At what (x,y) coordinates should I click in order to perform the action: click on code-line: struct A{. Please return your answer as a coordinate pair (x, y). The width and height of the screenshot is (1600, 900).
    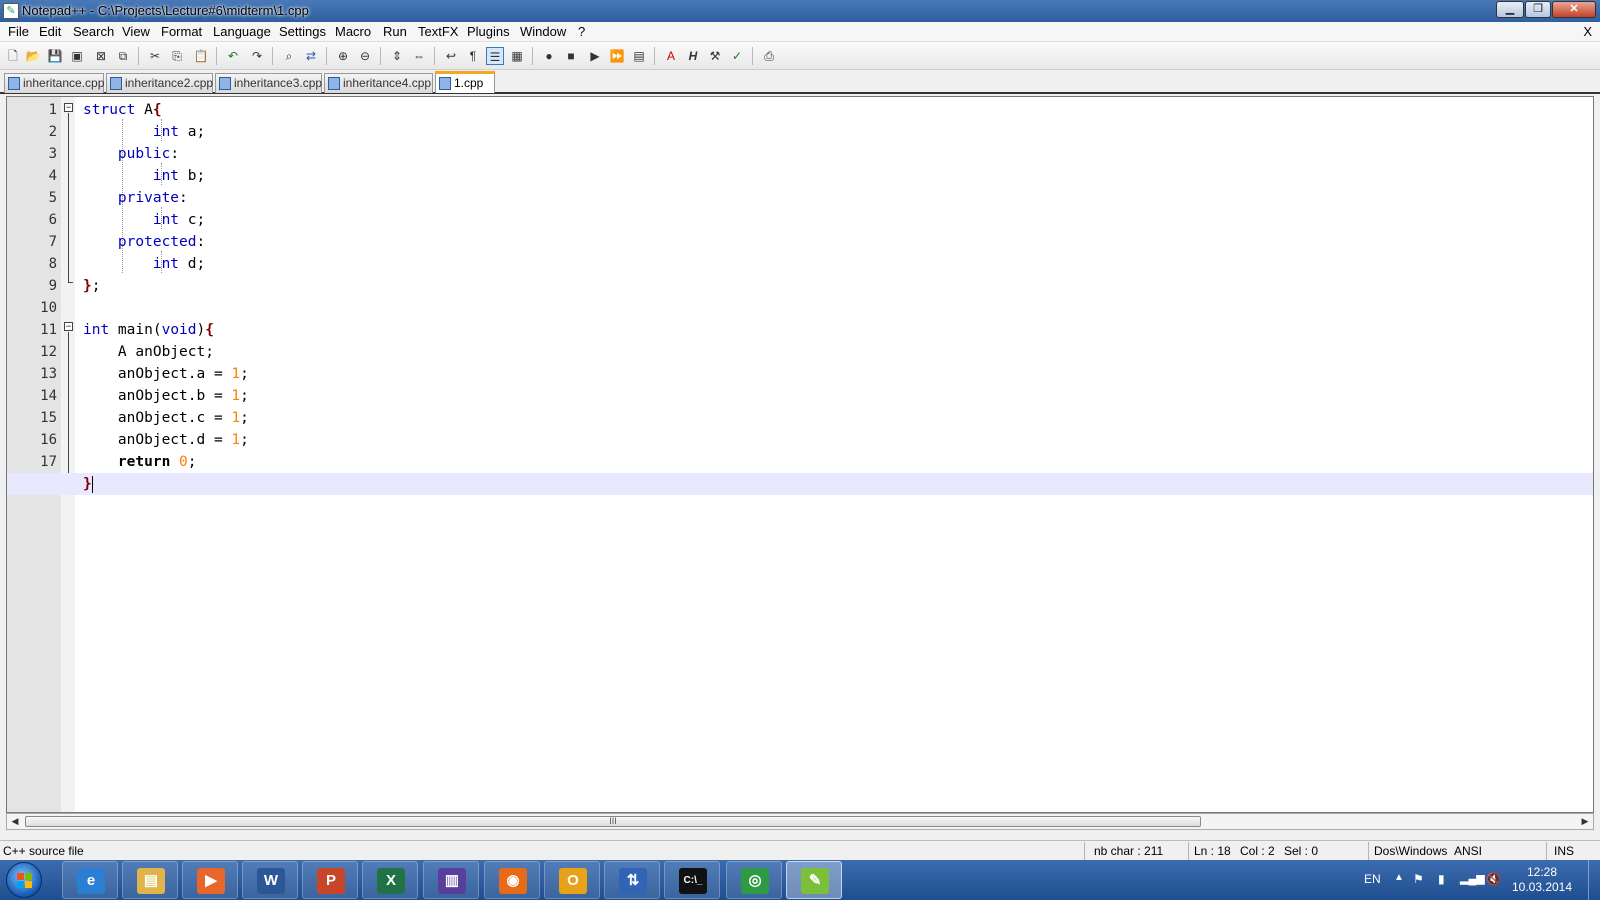
    Looking at the image, I should click on (834, 110).